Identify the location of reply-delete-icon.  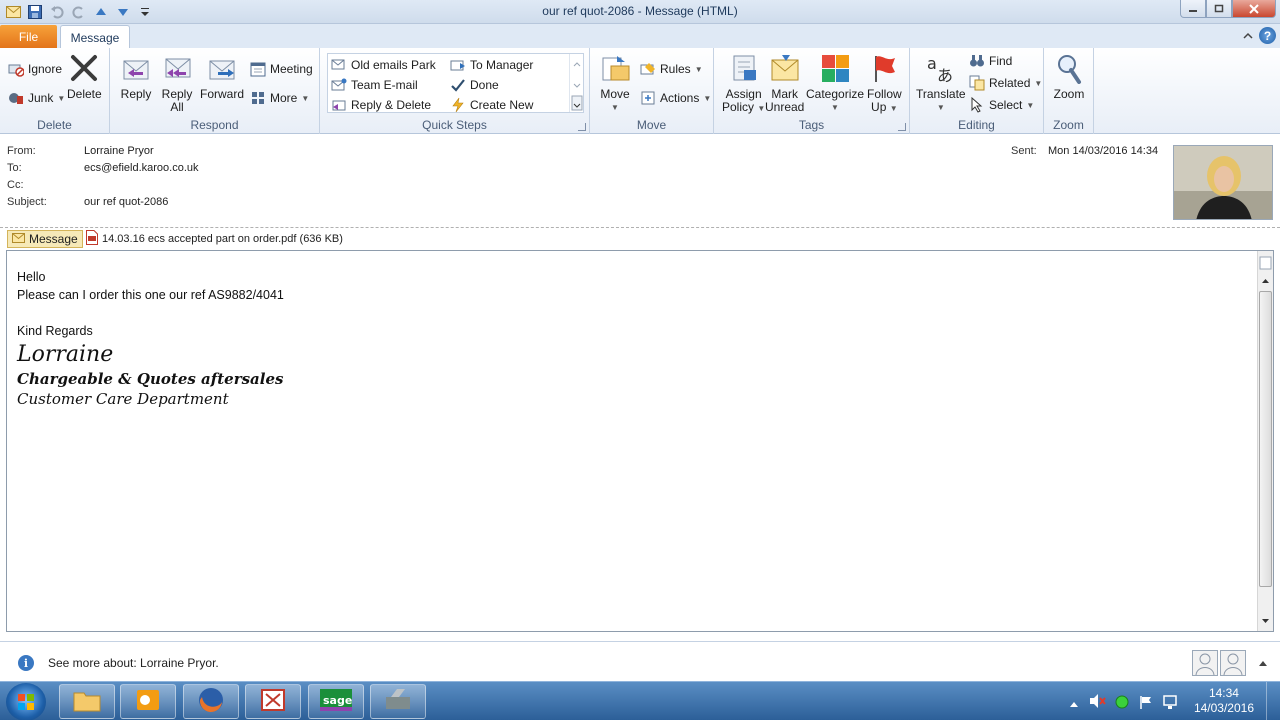
(339, 105).